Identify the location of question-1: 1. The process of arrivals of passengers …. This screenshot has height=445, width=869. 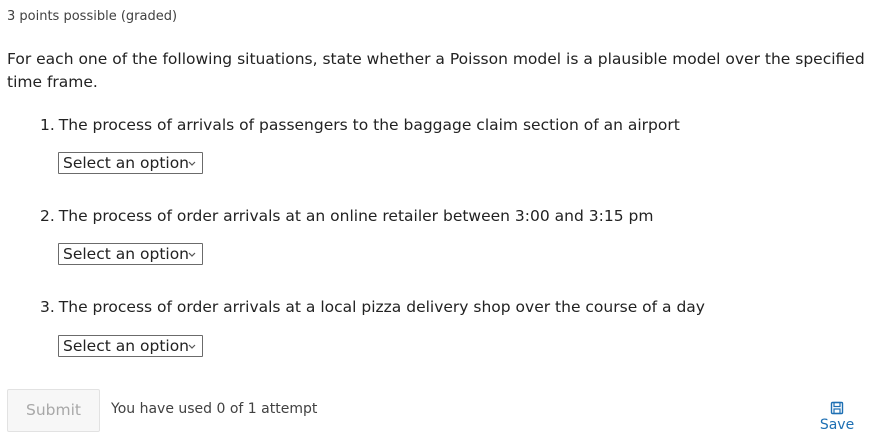
(360, 125).